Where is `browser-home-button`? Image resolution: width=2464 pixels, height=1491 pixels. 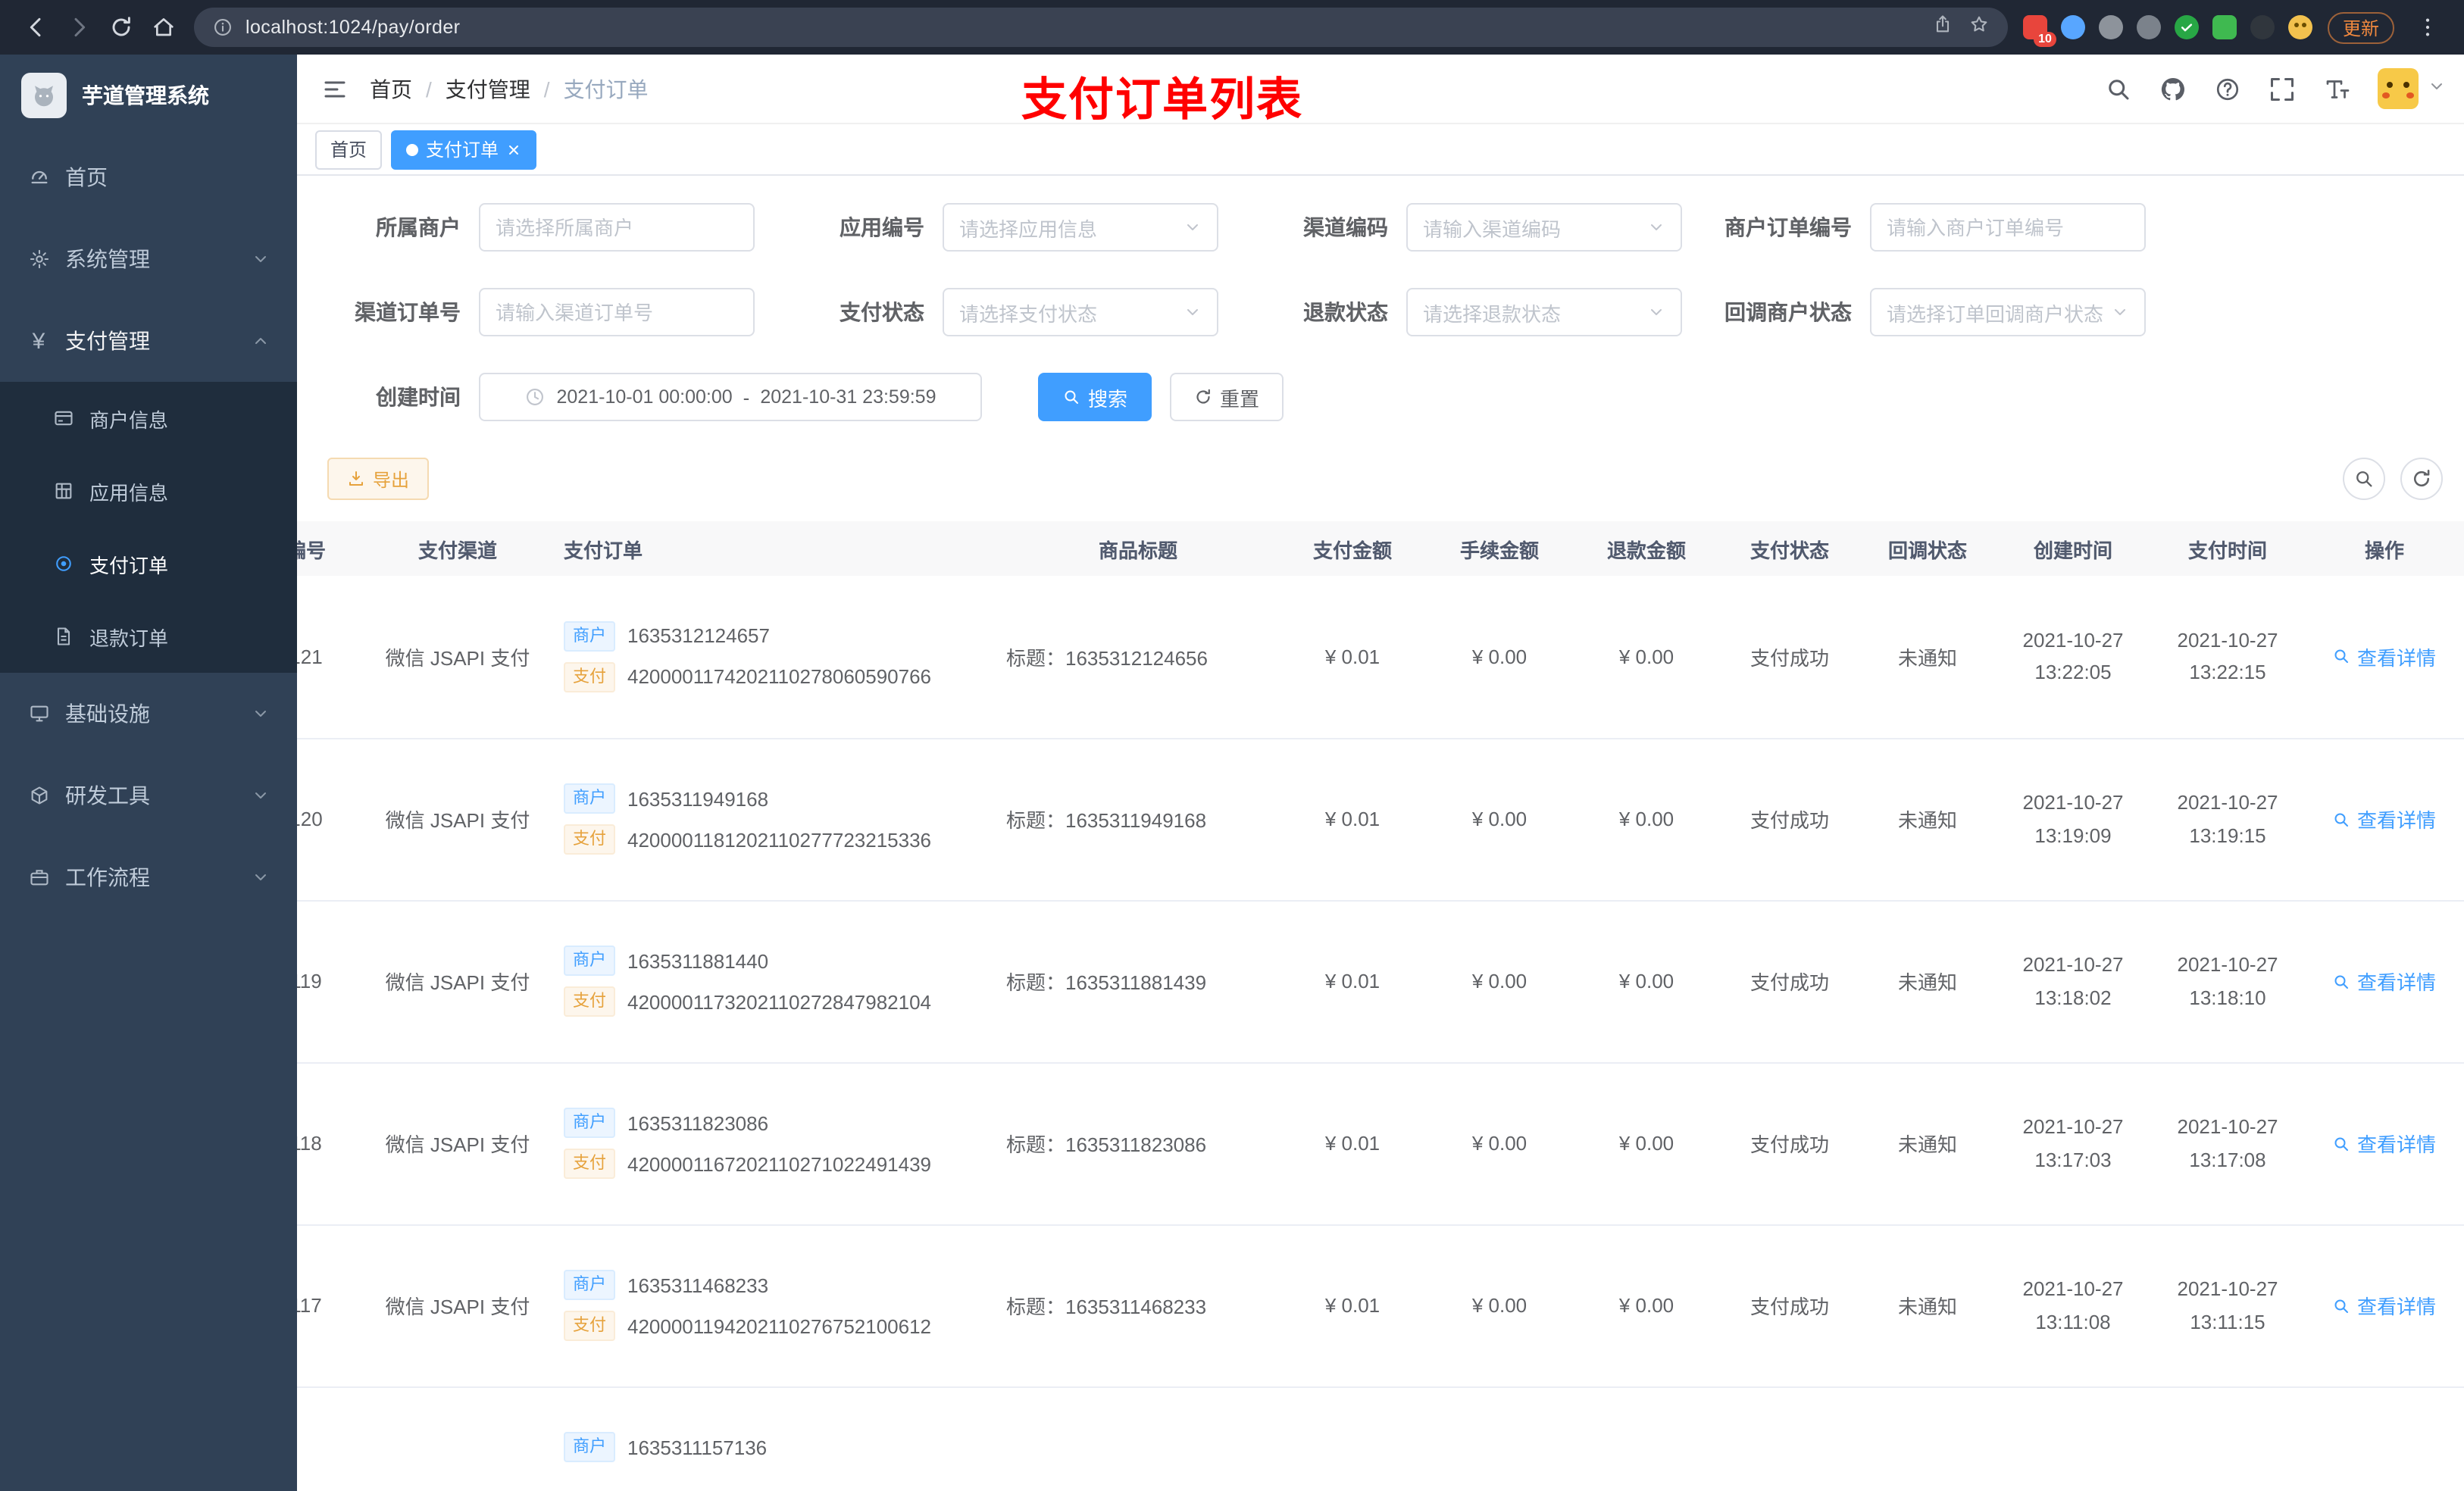
browser-home-button is located at coordinates (163, 27).